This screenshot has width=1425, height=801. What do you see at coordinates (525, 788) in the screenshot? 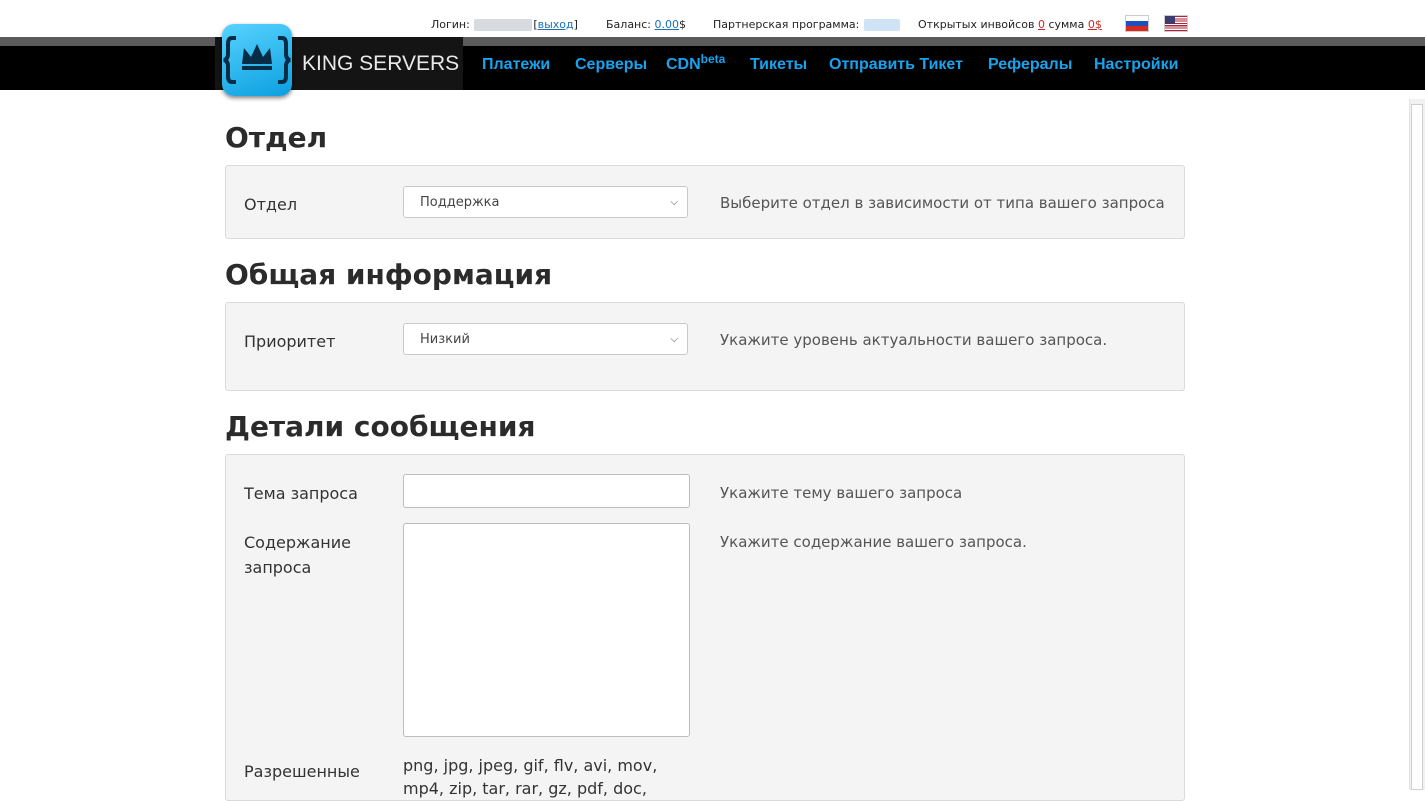
I see `allowed-file-types-line2: mp4, zip, tar, rar, gz, pdf, doc,` at bounding box center [525, 788].